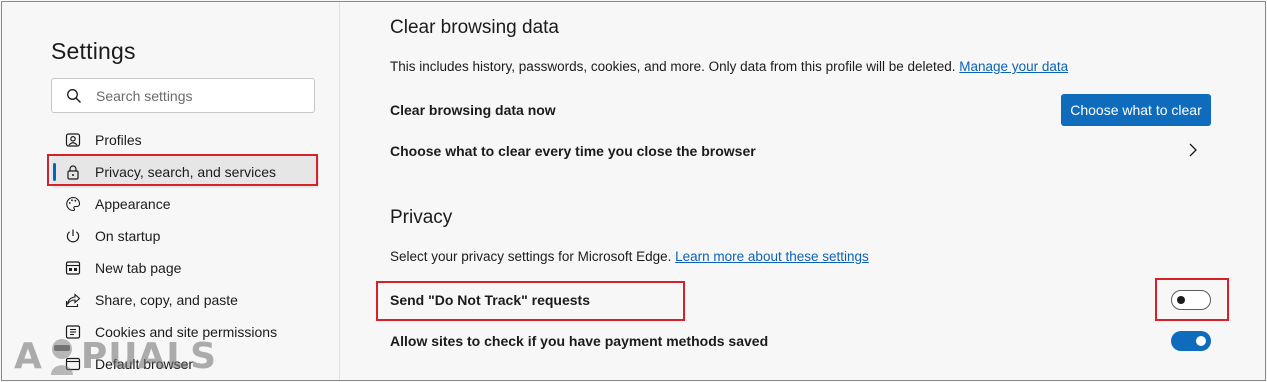  I want to click on search-box, so click(183, 95).